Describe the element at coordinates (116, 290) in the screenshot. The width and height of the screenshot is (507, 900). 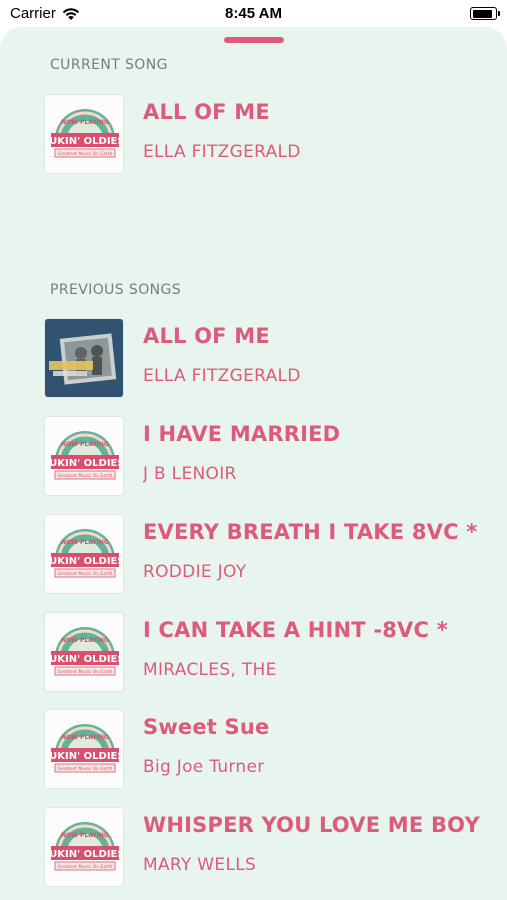
I see `previous-songs-label: PREVIOUS SONGS` at that location.